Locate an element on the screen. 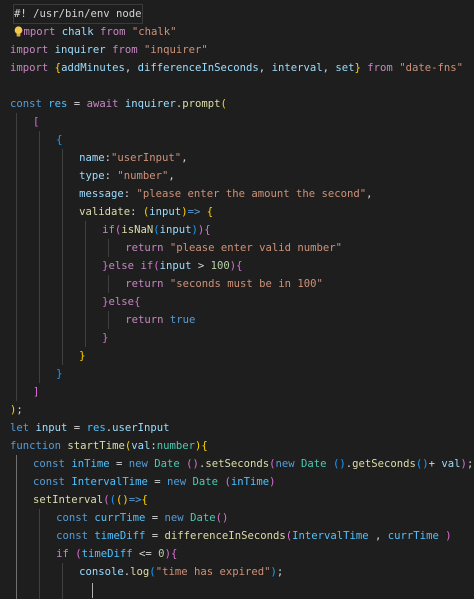  code-line: import inquirer from "inquirer" is located at coordinates (237, 50).